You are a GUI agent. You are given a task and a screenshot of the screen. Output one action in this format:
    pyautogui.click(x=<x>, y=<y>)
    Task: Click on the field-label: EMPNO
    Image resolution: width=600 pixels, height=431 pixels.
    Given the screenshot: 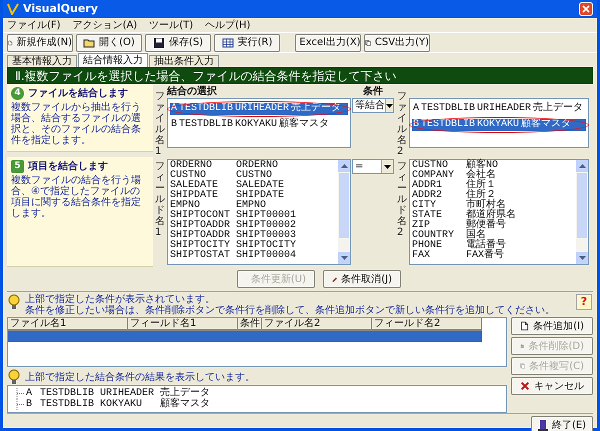 What is the action you would take?
    pyautogui.click(x=286, y=206)
    